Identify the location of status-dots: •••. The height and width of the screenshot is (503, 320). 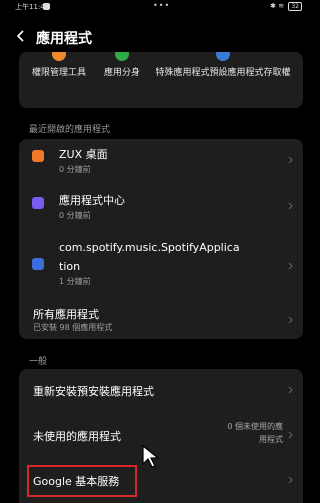
(162, 5).